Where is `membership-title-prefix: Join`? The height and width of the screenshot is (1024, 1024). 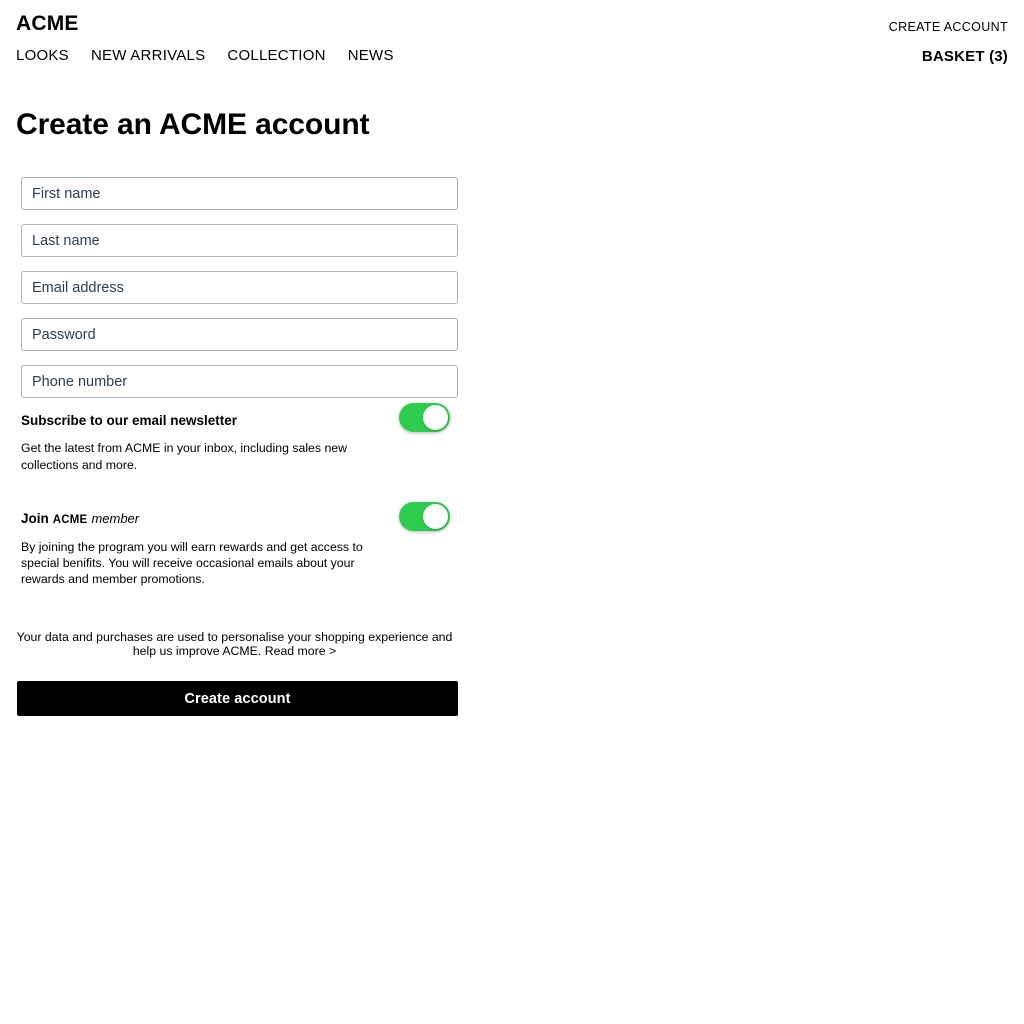
membership-title-prefix: Join is located at coordinates (35, 518).